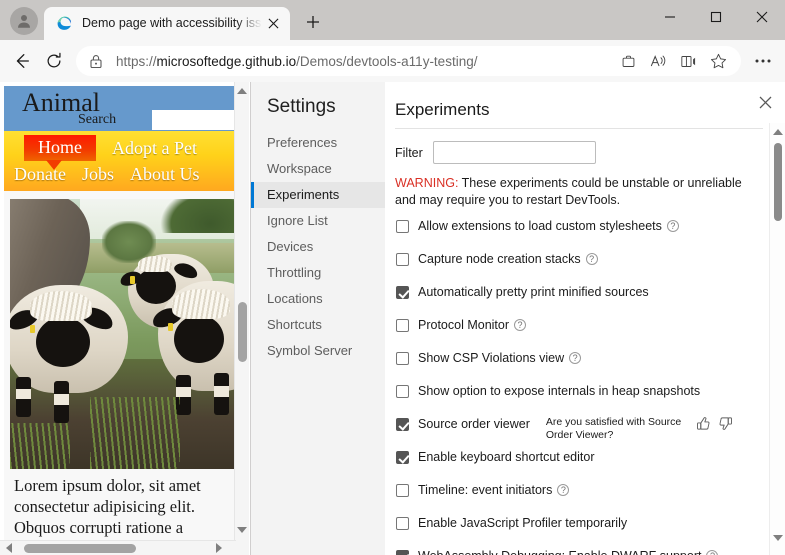 This screenshot has width=785, height=555. I want to click on minimize-icon, so click(670, 16).